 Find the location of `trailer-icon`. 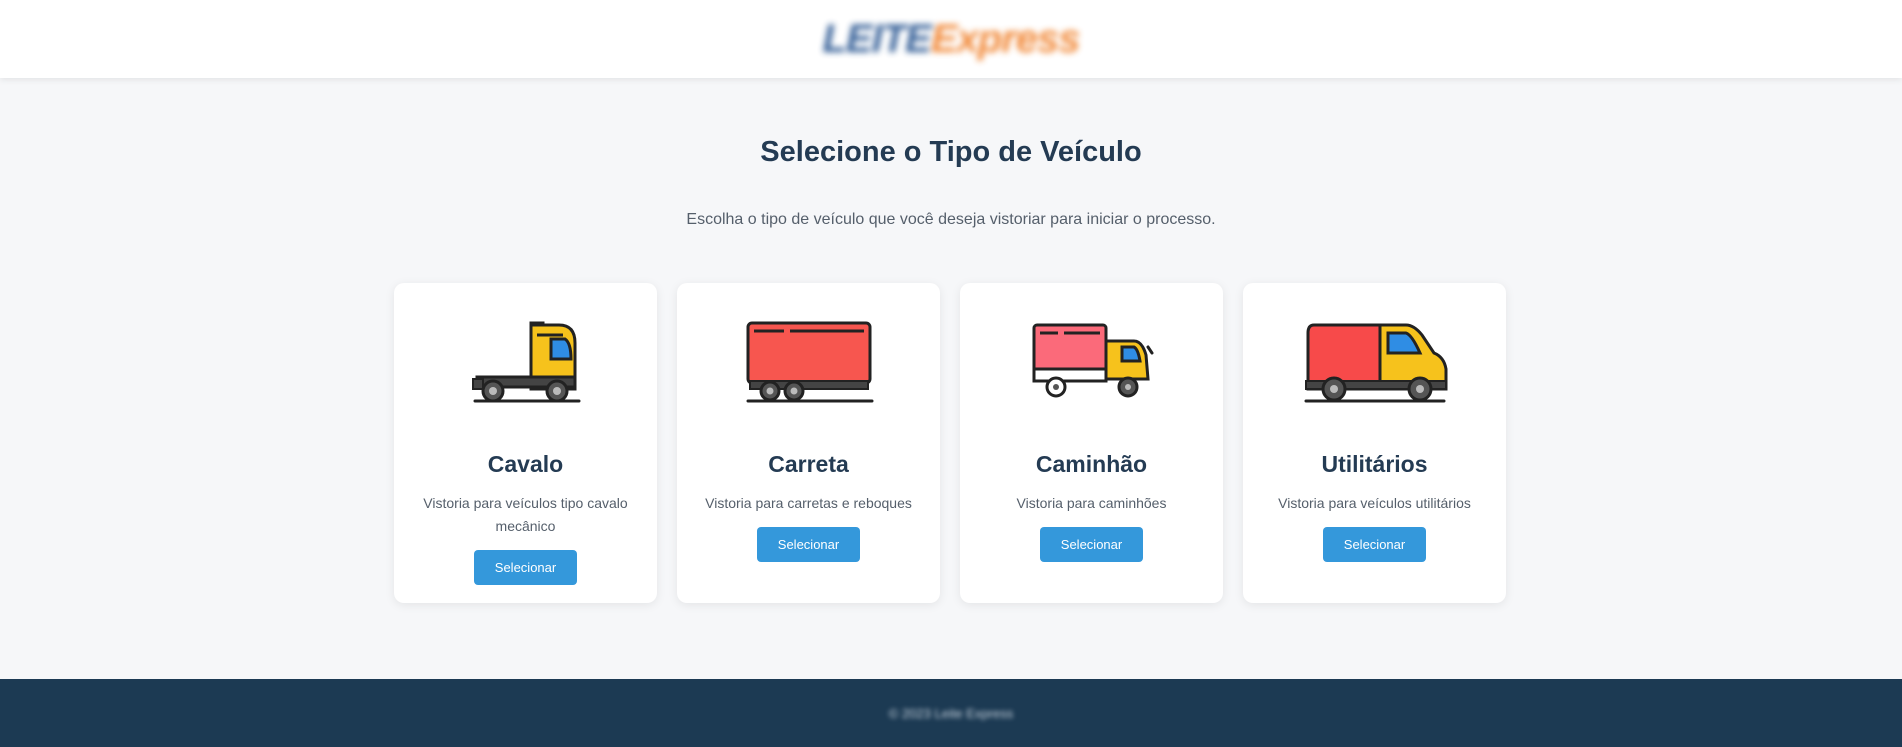

trailer-icon is located at coordinates (809, 363).